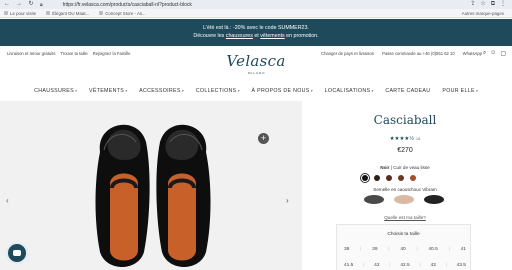  I want to click on nav-collections: COLLECTIONS ▾, so click(218, 91).